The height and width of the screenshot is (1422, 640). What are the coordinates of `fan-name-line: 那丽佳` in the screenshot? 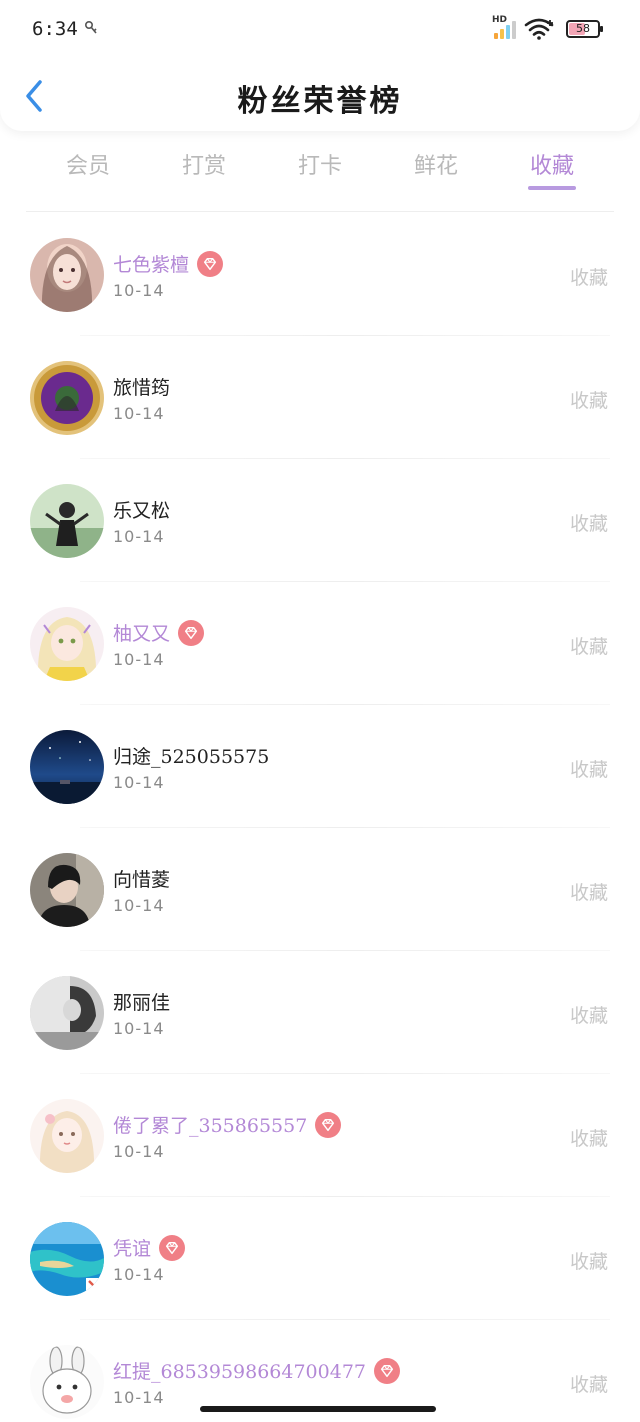 It's located at (141, 1001).